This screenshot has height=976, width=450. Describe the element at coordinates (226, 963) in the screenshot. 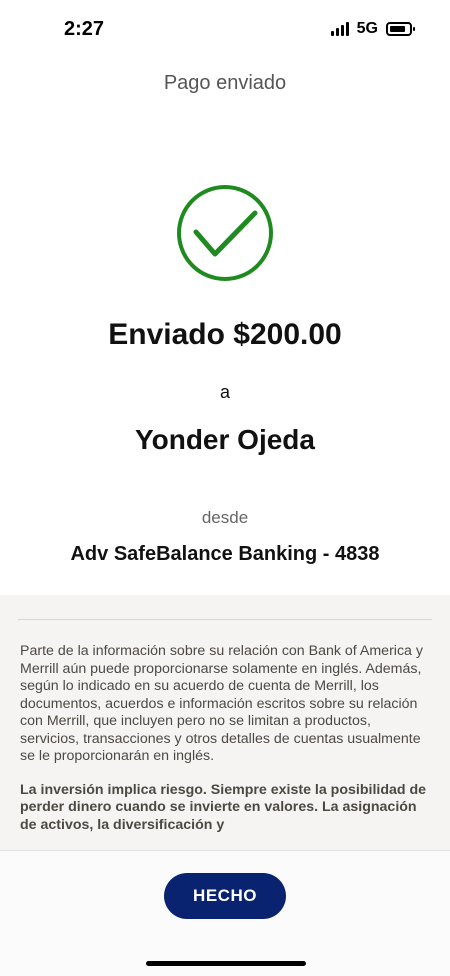

I see `home-indicator` at that location.